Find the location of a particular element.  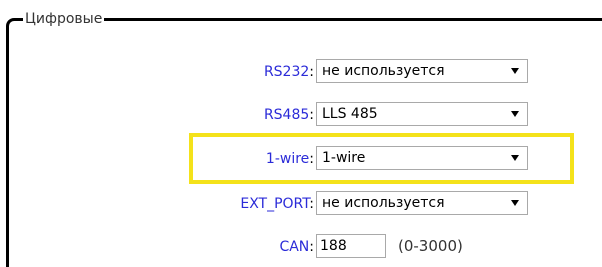

rs485-label: RS485: is located at coordinates (289, 115).